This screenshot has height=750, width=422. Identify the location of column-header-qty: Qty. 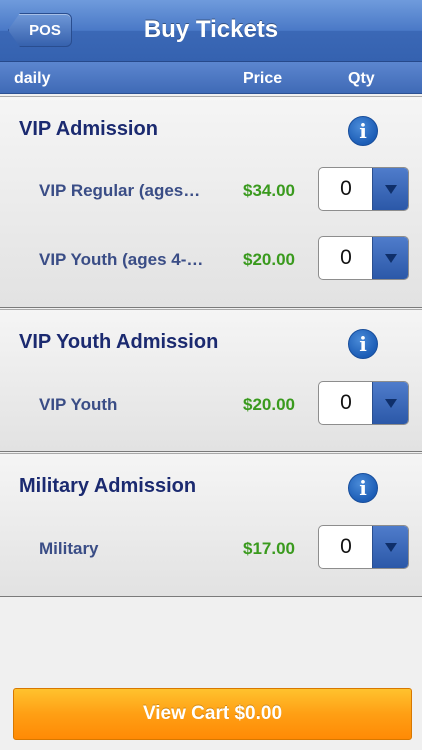
(361, 78).